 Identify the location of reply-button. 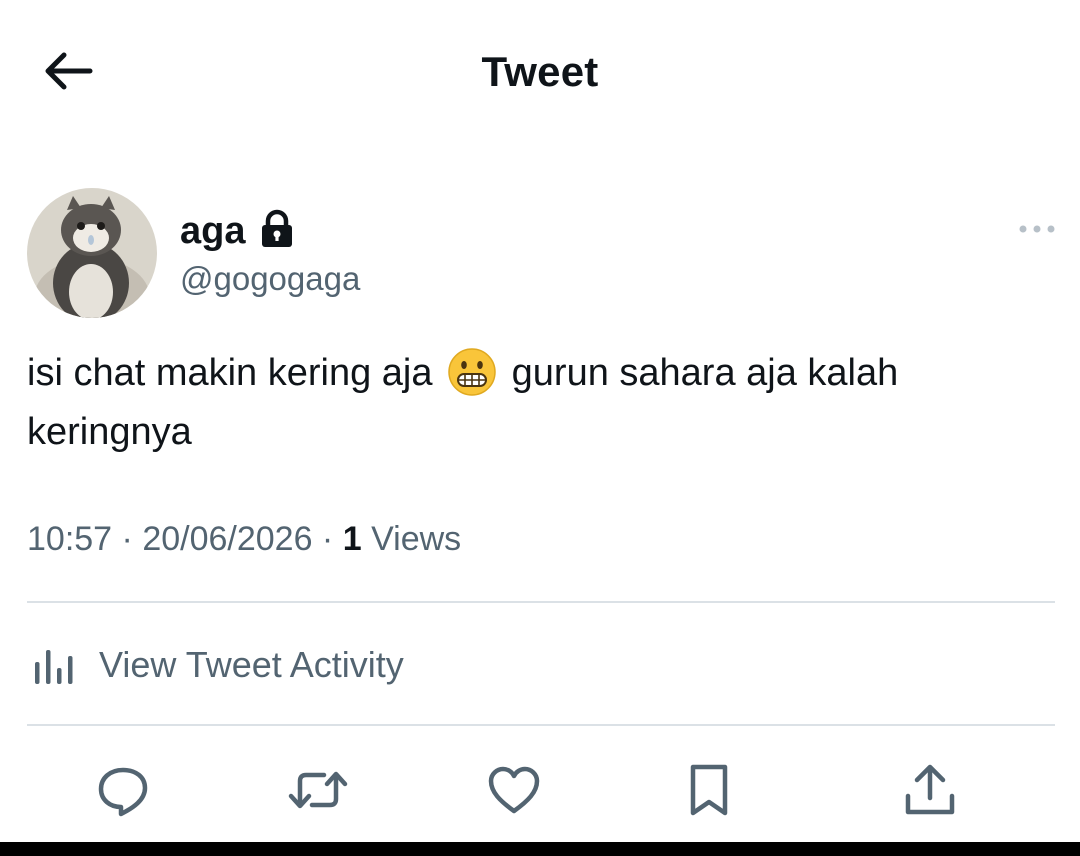
(123, 792).